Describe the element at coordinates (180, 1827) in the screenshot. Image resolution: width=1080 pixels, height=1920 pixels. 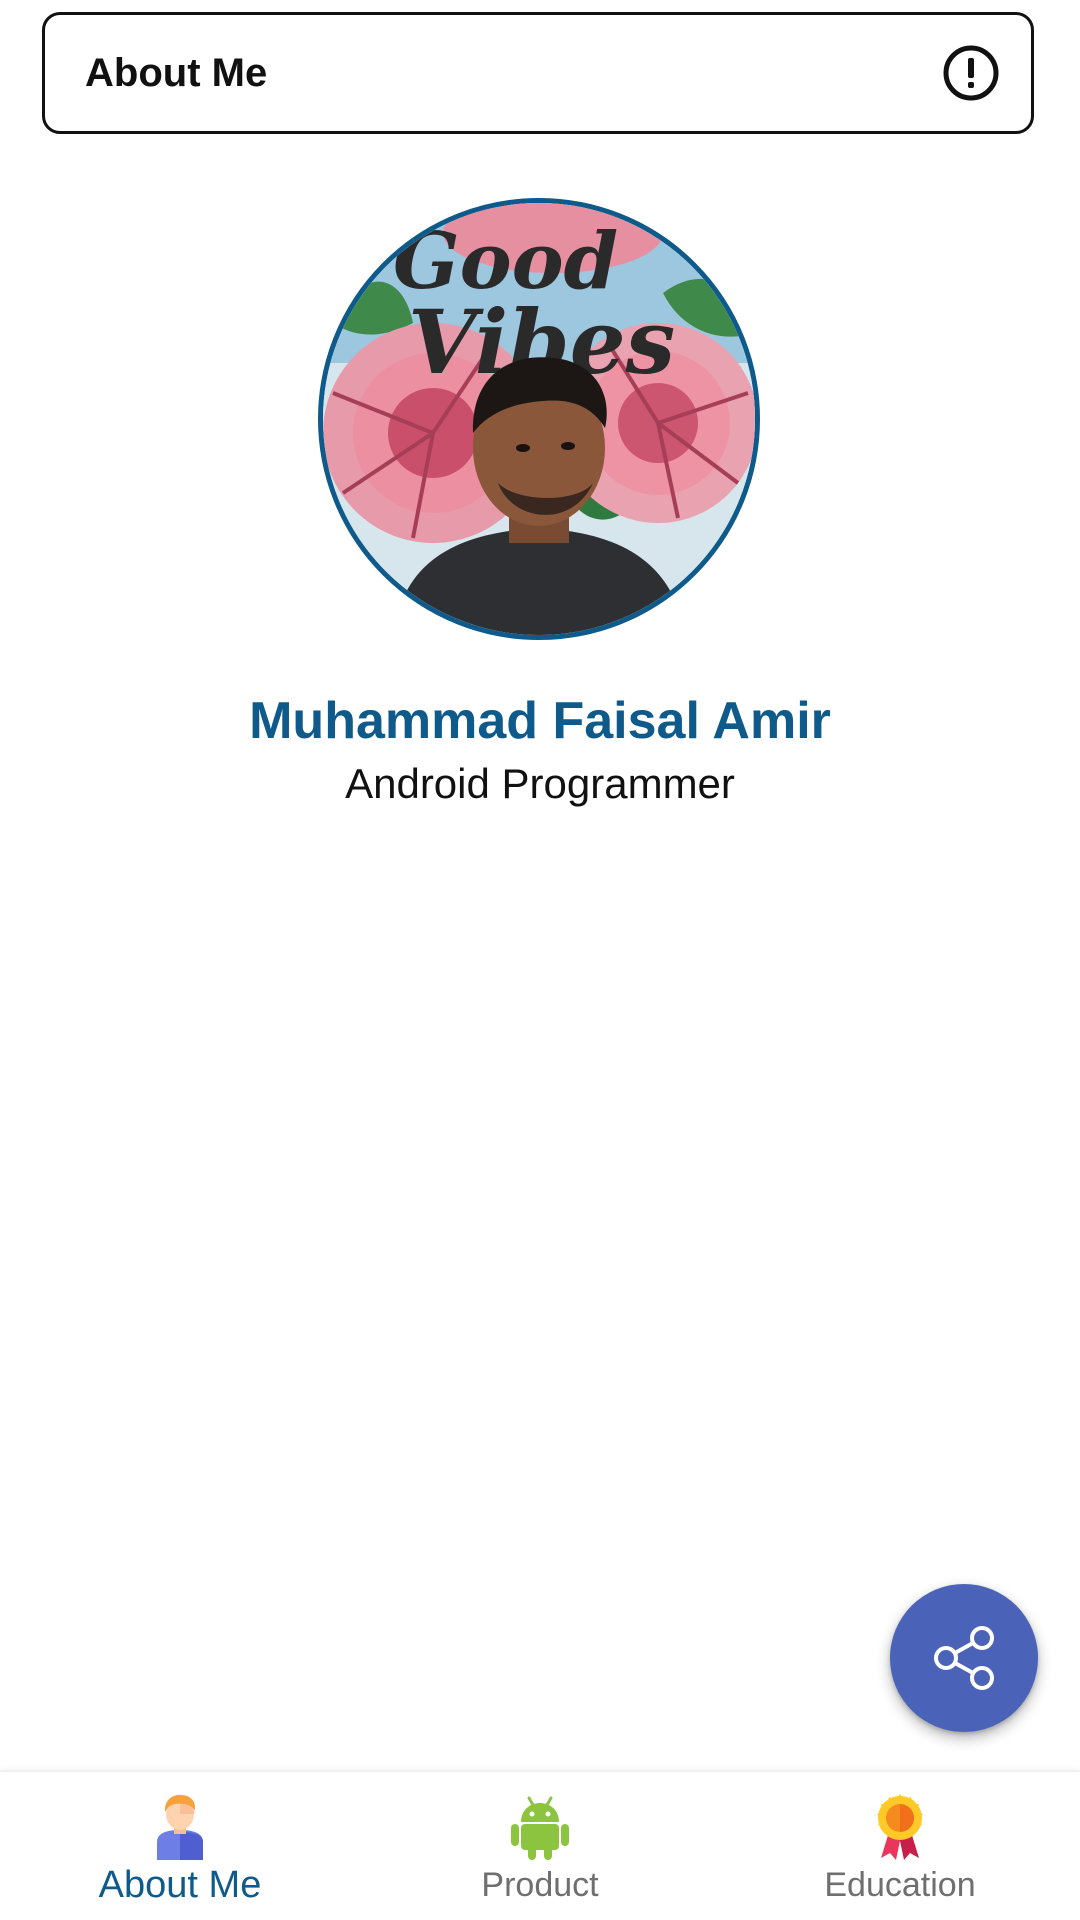
I see `person-icon` at that location.